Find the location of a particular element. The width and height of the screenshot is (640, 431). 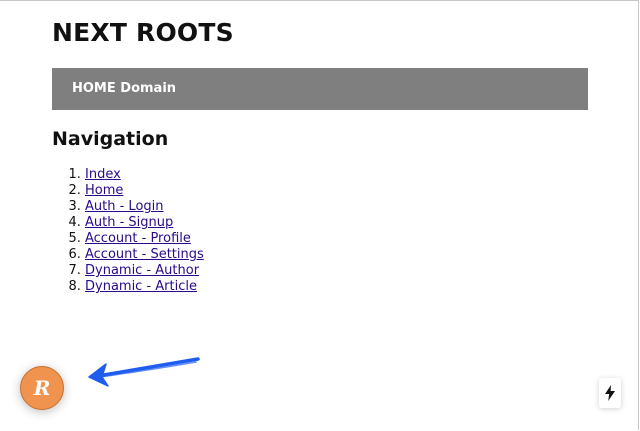

navigation-heading: Navigation is located at coordinates (110, 139).